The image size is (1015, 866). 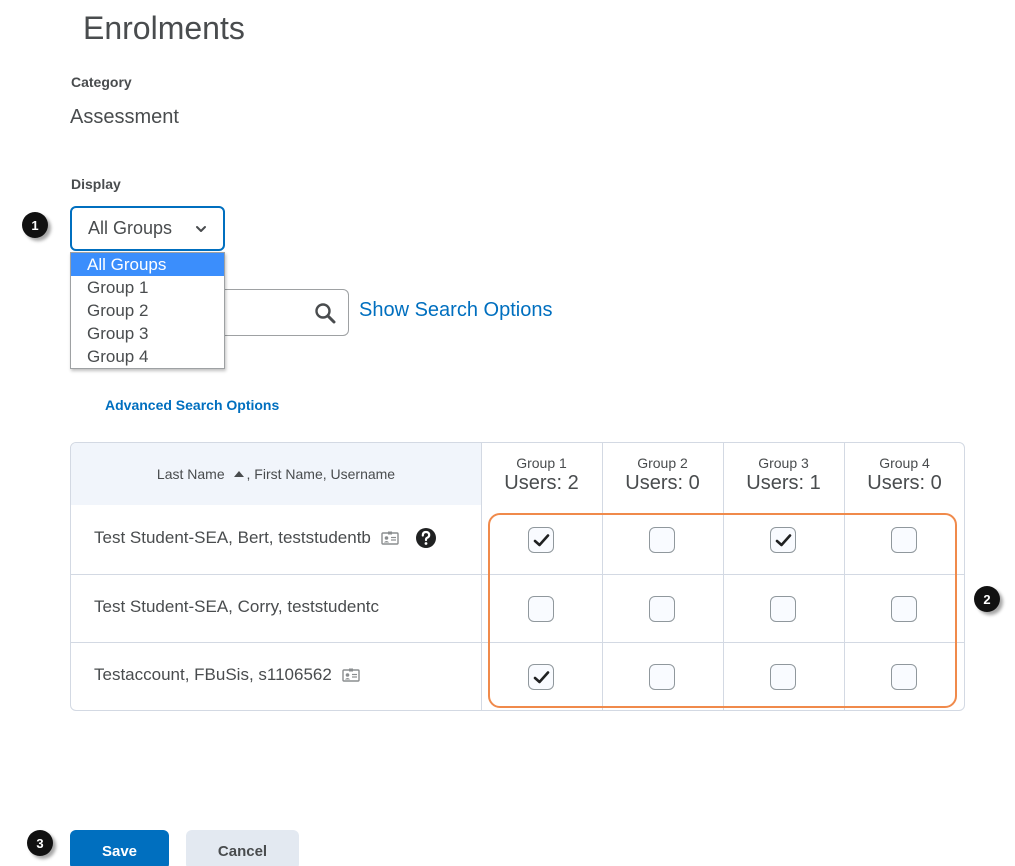 I want to click on page-title: Enrolments, so click(x=164, y=28).